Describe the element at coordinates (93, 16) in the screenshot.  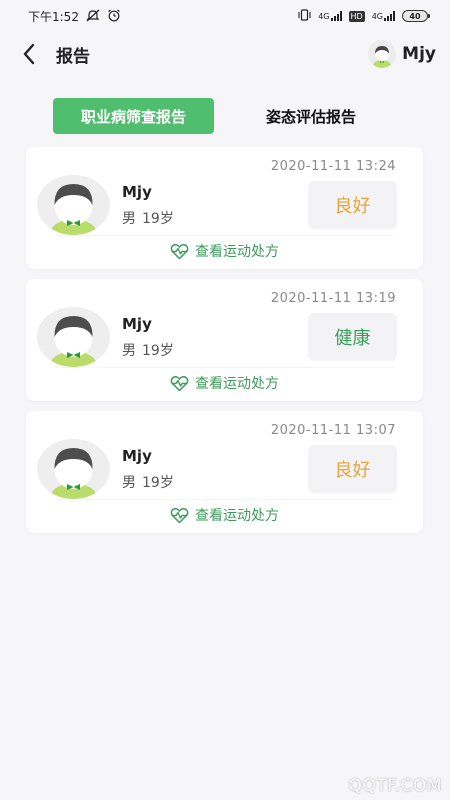
I see `mute-icon` at that location.